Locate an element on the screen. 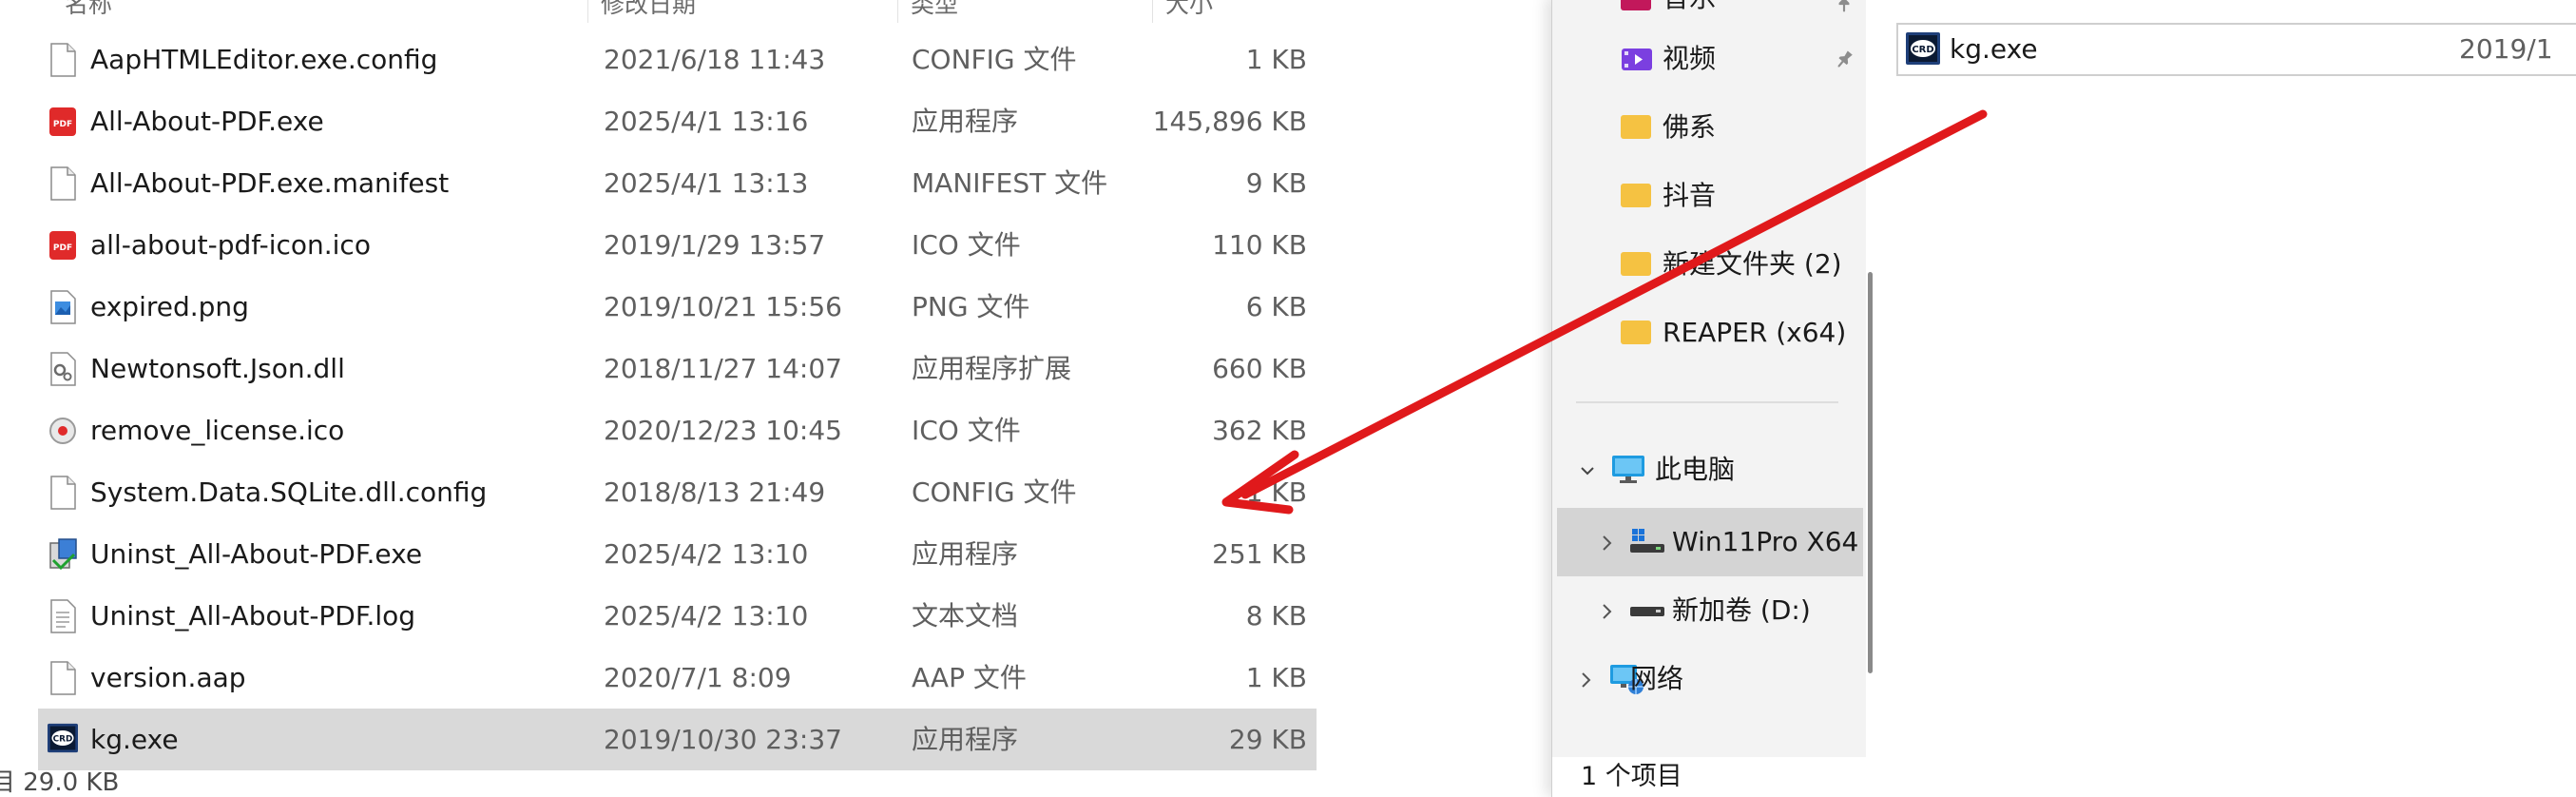 The image size is (2576, 797). file-date: 2018/8/13 21:49 is located at coordinates (715, 492).